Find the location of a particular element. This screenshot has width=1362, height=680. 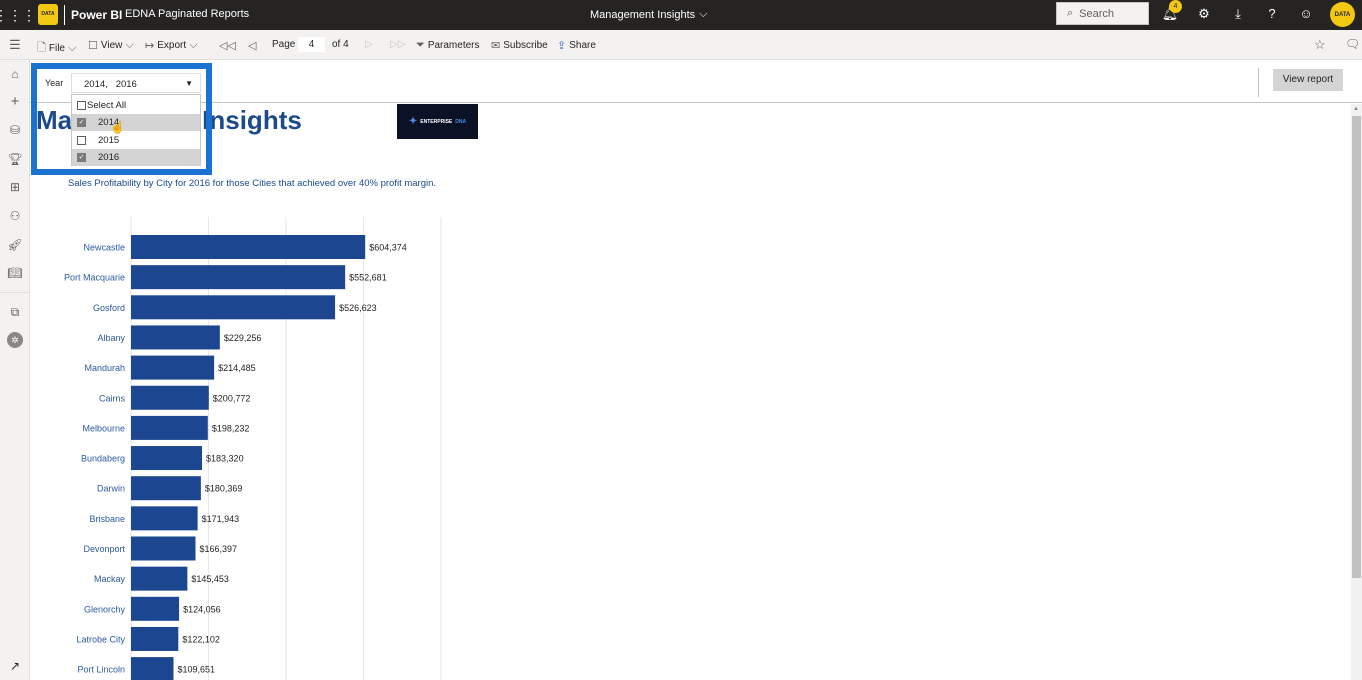

data-label: $122,102 is located at coordinates (201, 639).